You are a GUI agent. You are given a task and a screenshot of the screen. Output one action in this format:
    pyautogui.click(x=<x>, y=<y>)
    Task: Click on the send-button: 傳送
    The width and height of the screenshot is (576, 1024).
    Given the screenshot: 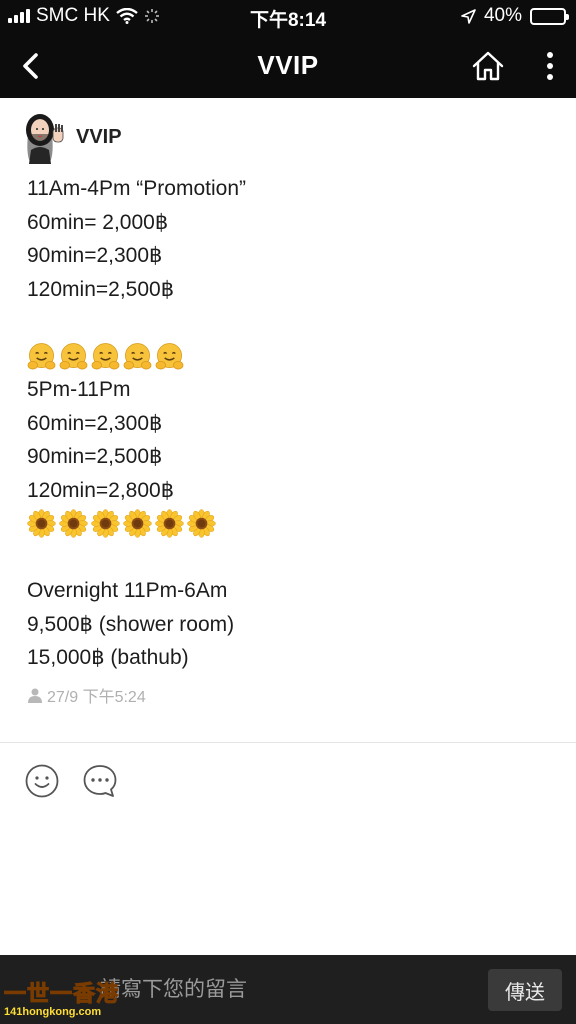 What is the action you would take?
    pyautogui.click(x=525, y=990)
    